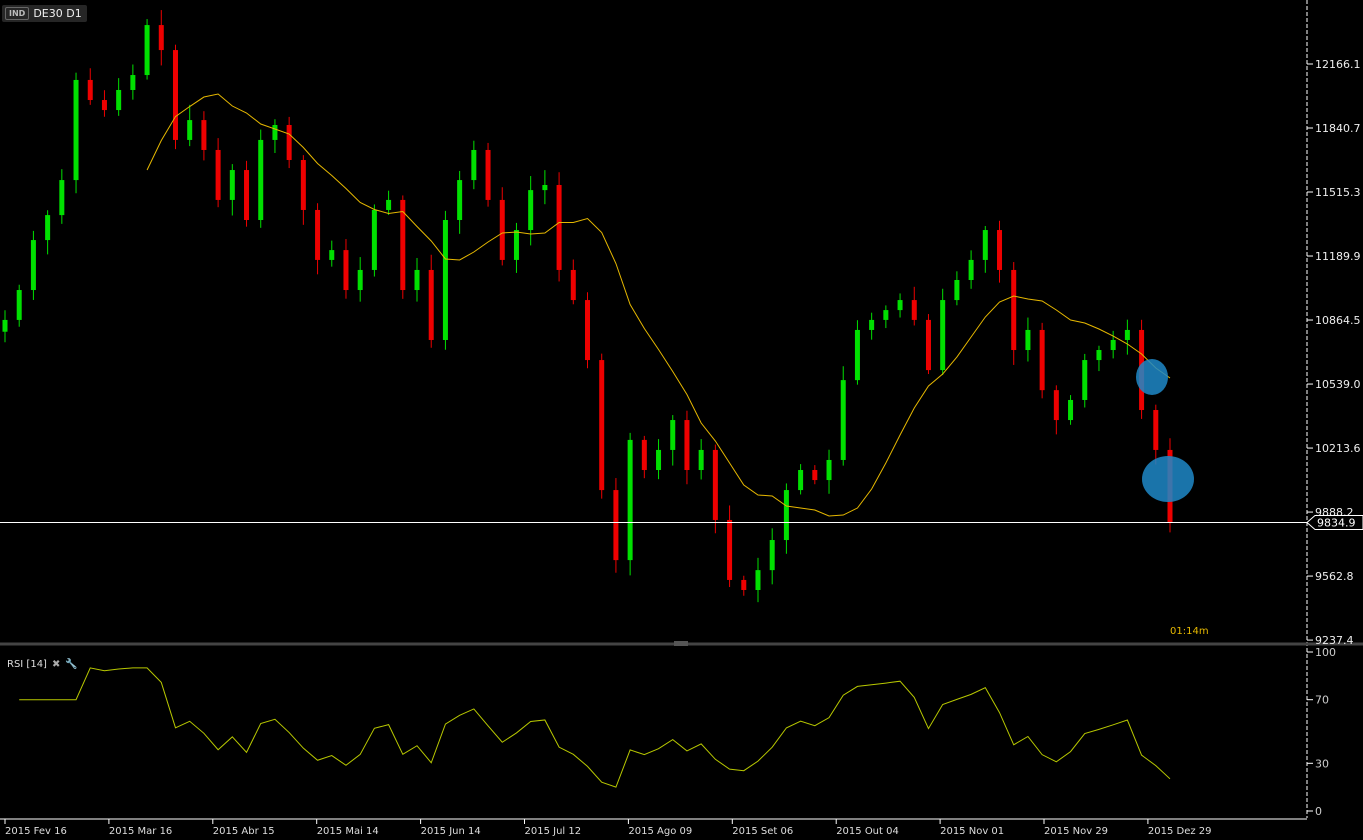 The height and width of the screenshot is (840, 1363). Describe the element at coordinates (71, 664) in the screenshot. I see `wrench-icon: 🔧` at that location.